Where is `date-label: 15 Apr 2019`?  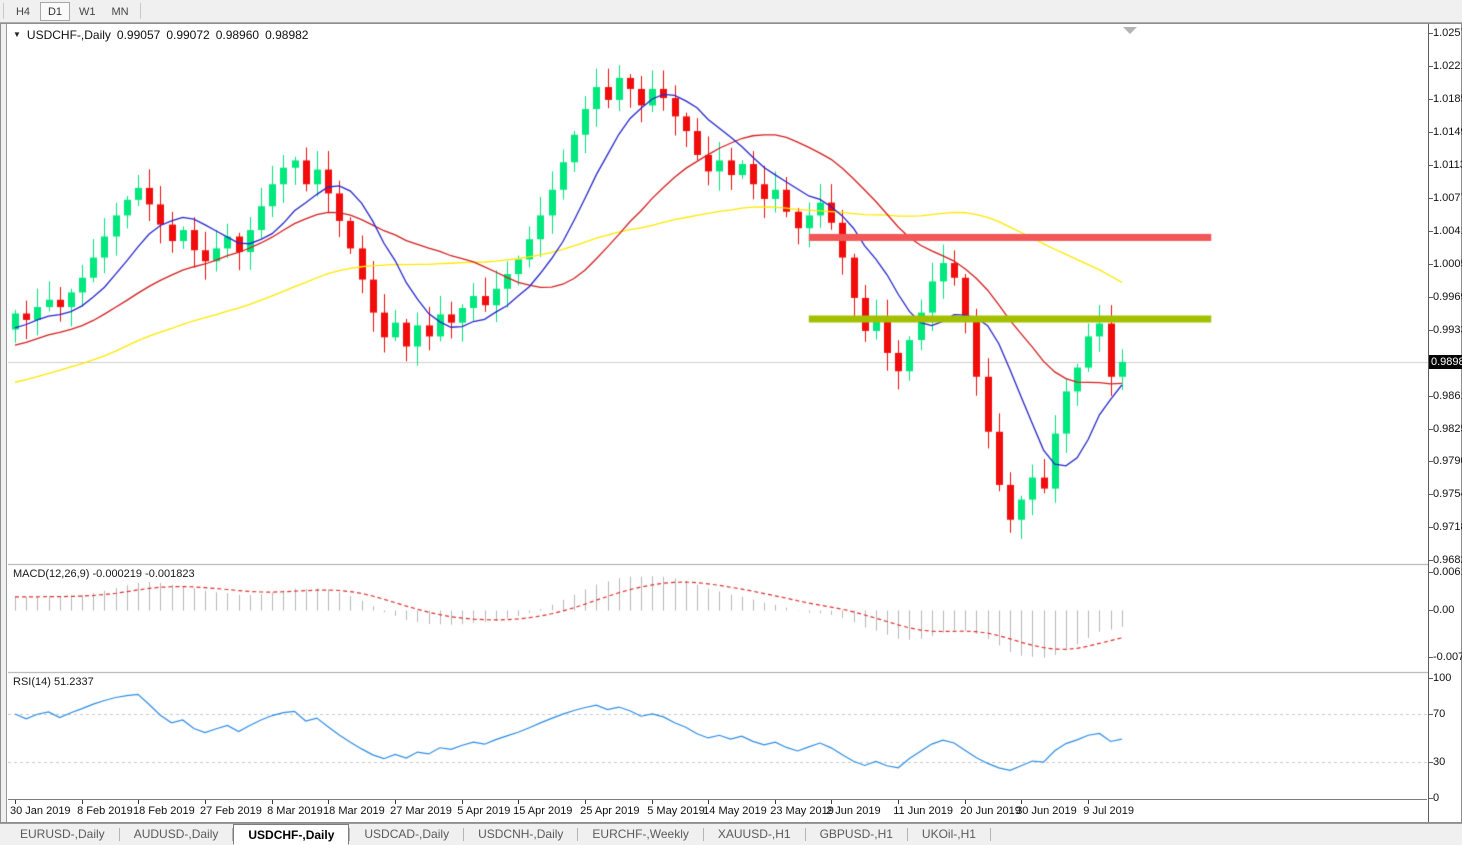
date-label: 15 Apr 2019 is located at coordinates (543, 811).